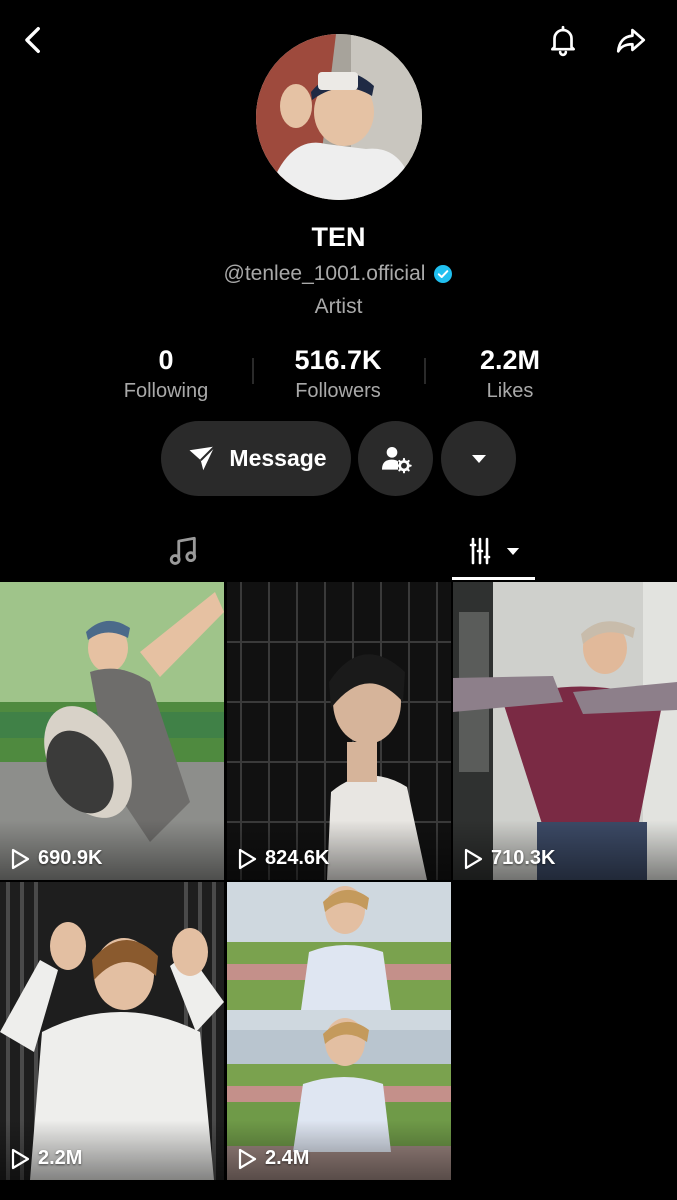  I want to click on music-note-icon, so click(182, 550).